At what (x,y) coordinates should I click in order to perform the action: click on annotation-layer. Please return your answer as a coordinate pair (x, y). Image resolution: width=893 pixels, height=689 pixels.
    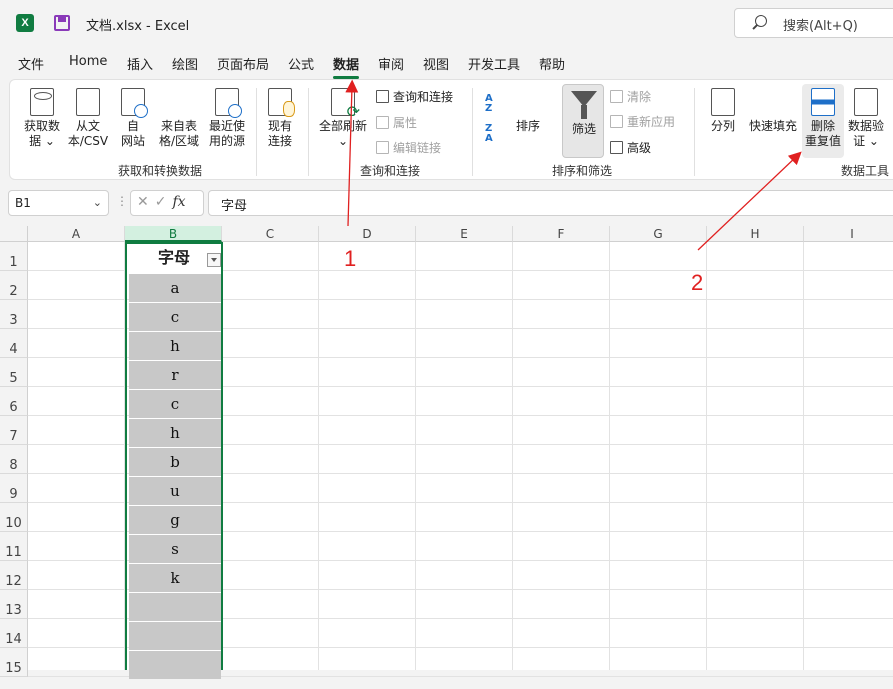
    Looking at the image, I should click on (573, 165).